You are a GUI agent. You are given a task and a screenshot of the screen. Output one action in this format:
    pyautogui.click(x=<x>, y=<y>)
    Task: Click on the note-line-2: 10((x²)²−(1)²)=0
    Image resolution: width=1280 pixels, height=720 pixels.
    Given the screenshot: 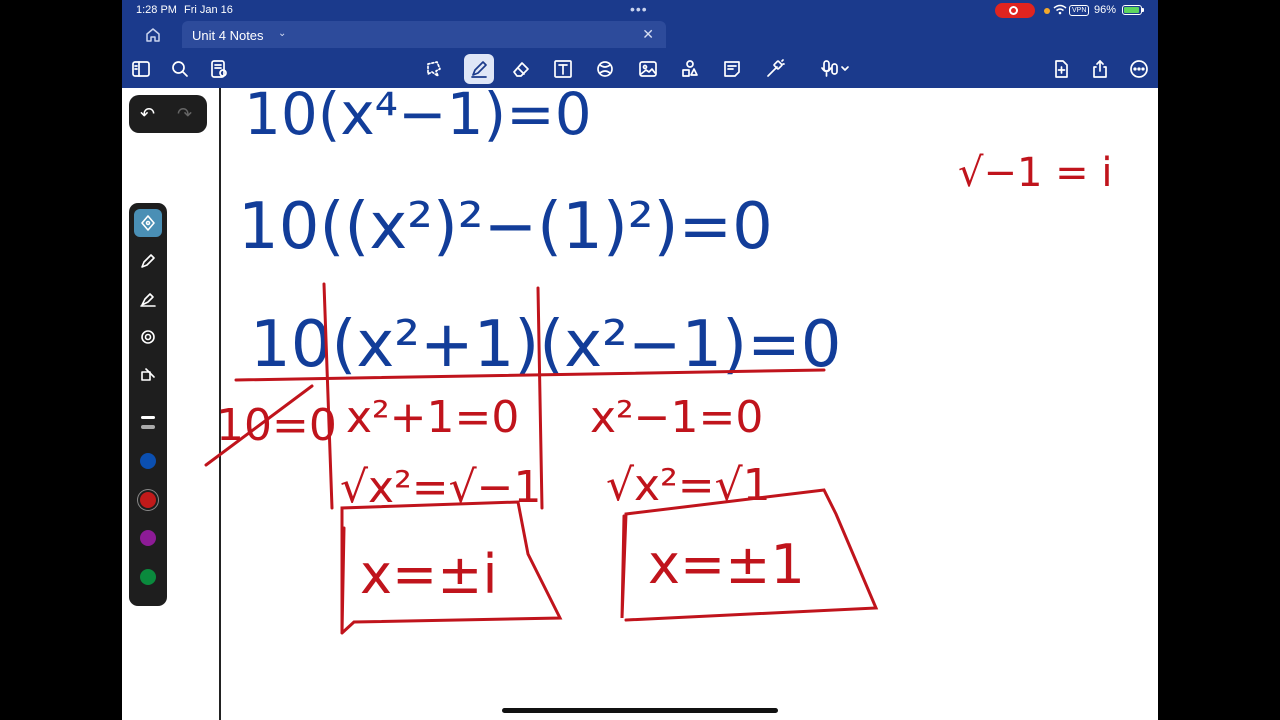 What is the action you would take?
    pyautogui.click(x=505, y=227)
    